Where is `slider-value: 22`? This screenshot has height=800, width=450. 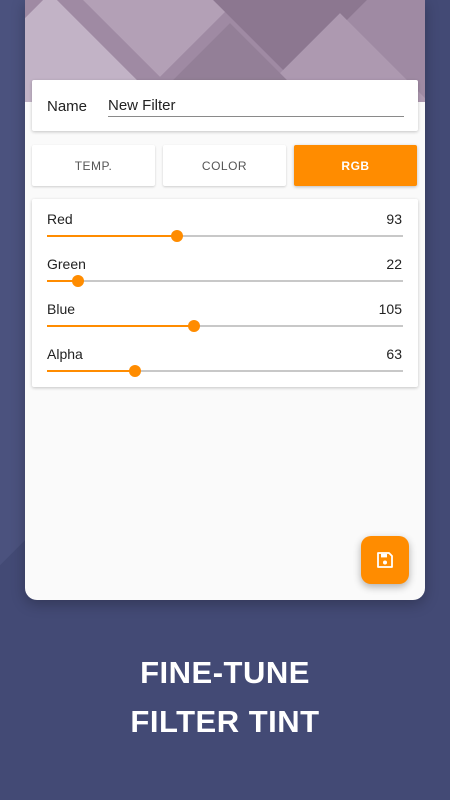
slider-value: 22 is located at coordinates (394, 264).